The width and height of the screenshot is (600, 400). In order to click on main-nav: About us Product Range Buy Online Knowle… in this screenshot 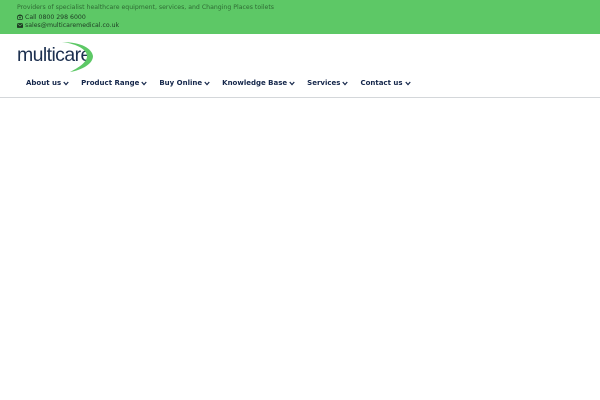, I will do `click(224, 83)`.